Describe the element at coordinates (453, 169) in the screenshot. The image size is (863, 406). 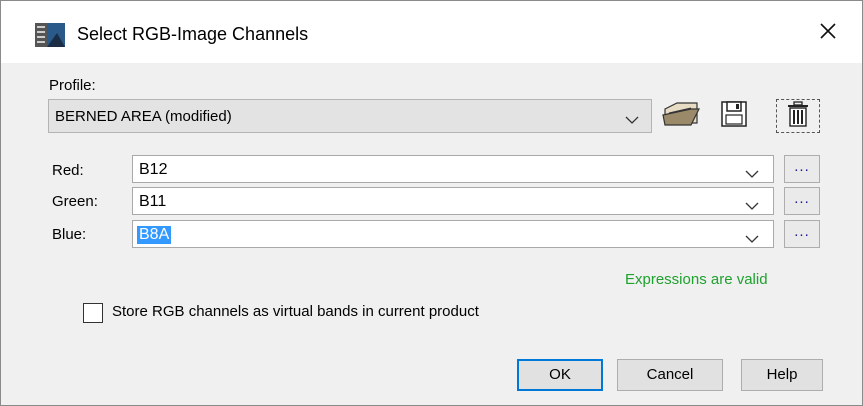
I see `red-expression-combo: B12` at that location.